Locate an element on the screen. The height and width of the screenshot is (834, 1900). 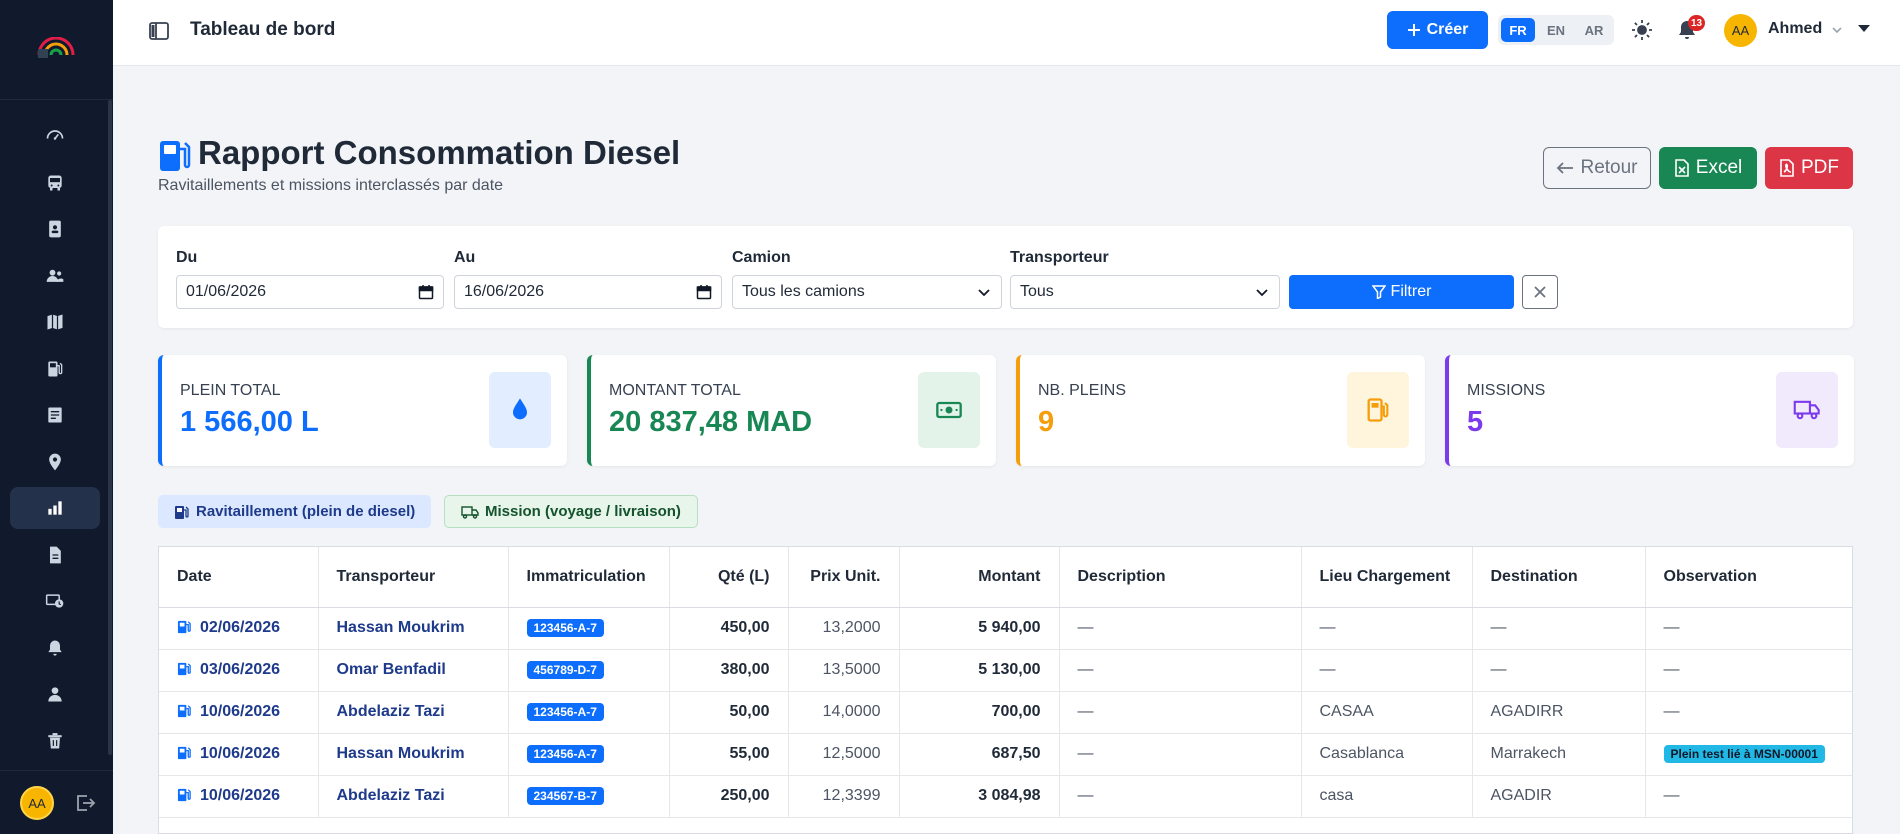
sidebar-item-bus is located at coordinates (55, 183).